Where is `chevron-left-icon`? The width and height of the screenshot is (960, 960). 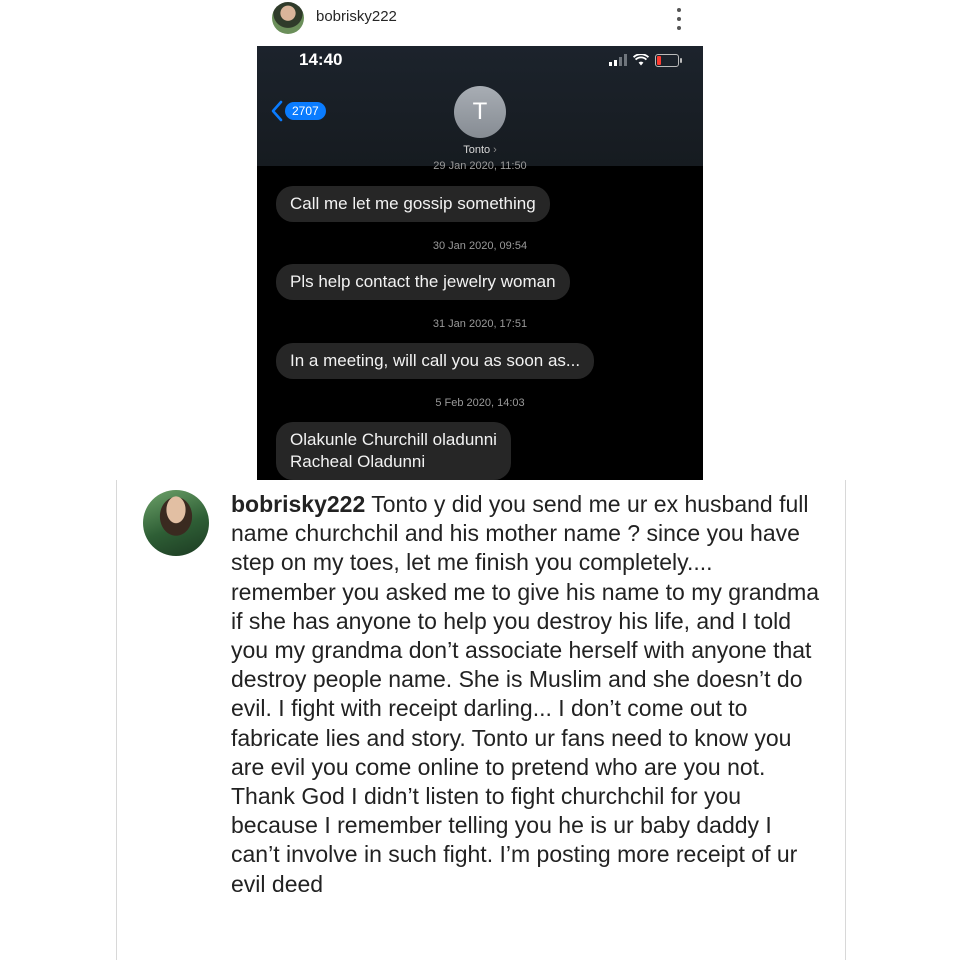 chevron-left-icon is located at coordinates (277, 111).